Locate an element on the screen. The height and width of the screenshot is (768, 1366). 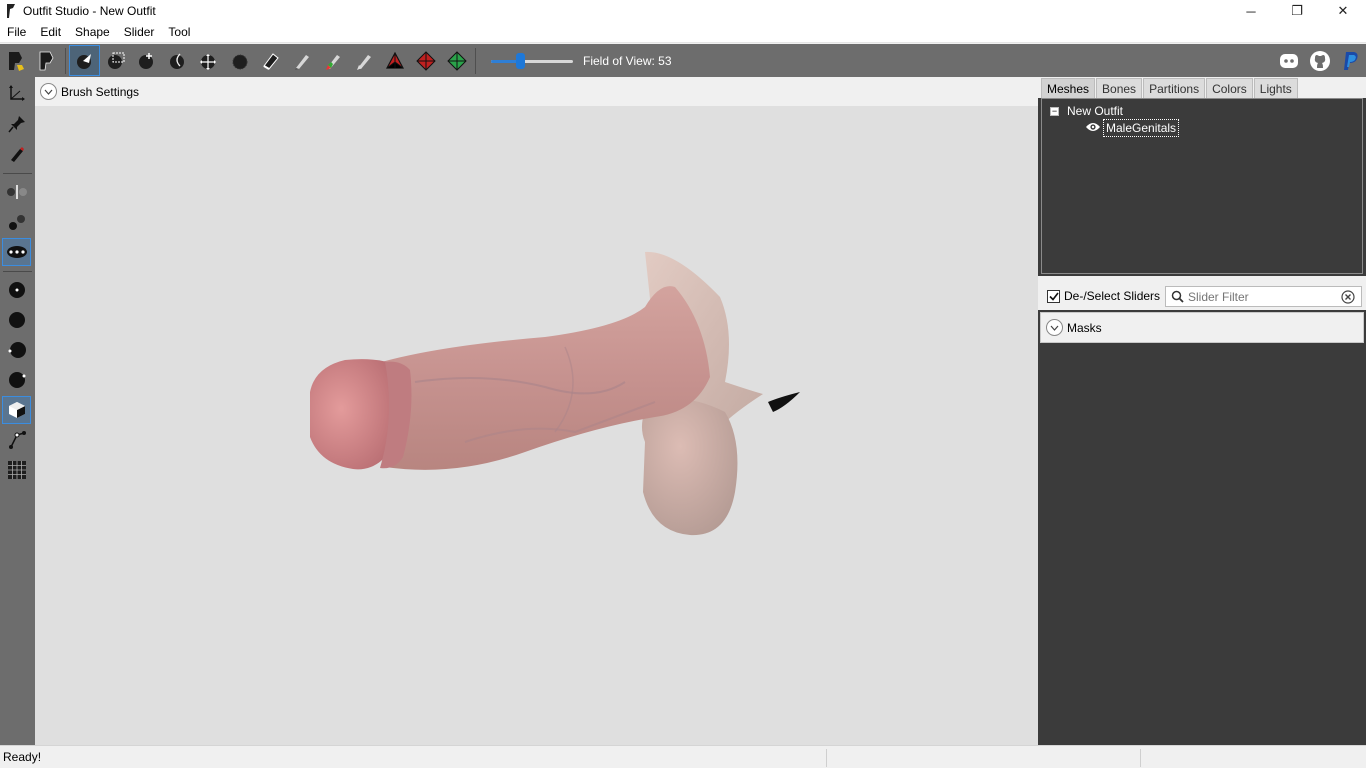
inflate-brush-icon is located at coordinates (146, 60).